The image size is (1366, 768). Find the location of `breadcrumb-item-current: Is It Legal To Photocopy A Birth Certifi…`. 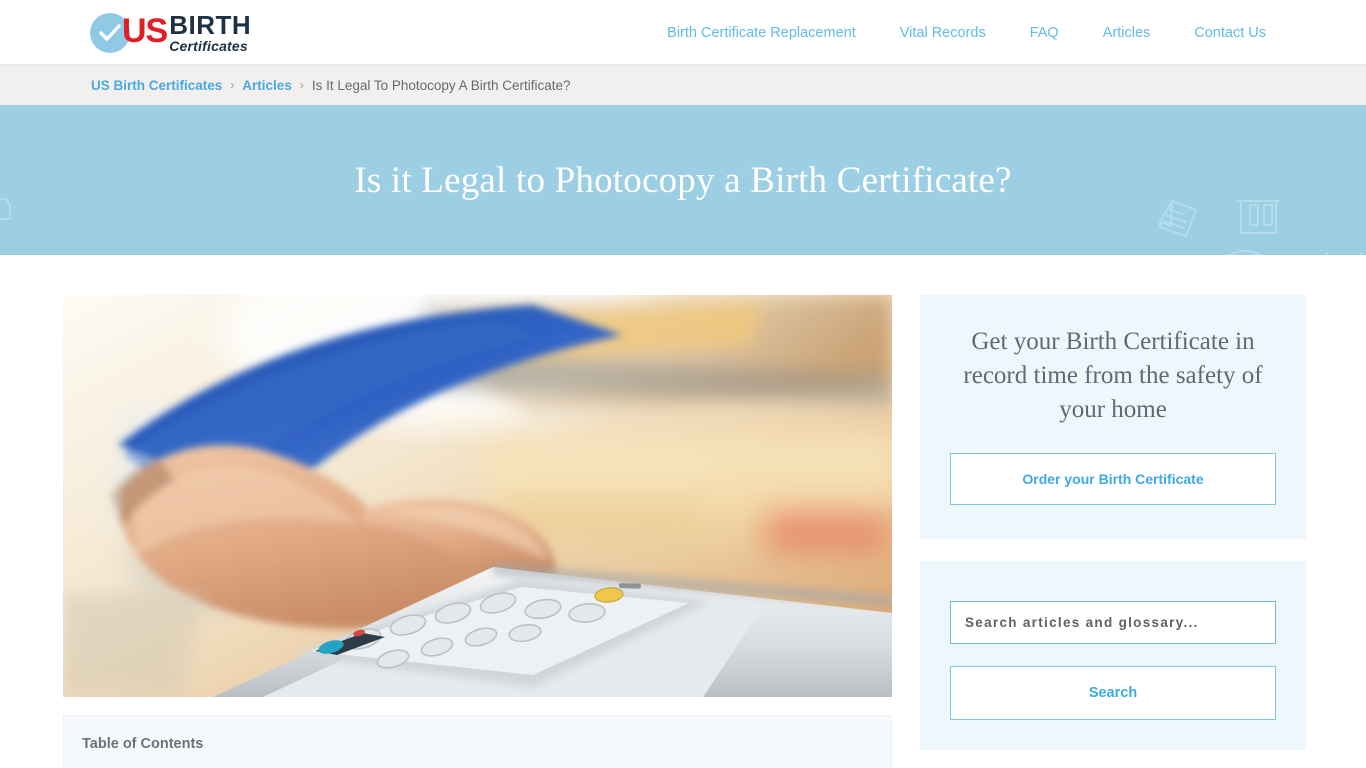

breadcrumb-item-current: Is It Legal To Photocopy A Birth Certifi… is located at coordinates (441, 85).